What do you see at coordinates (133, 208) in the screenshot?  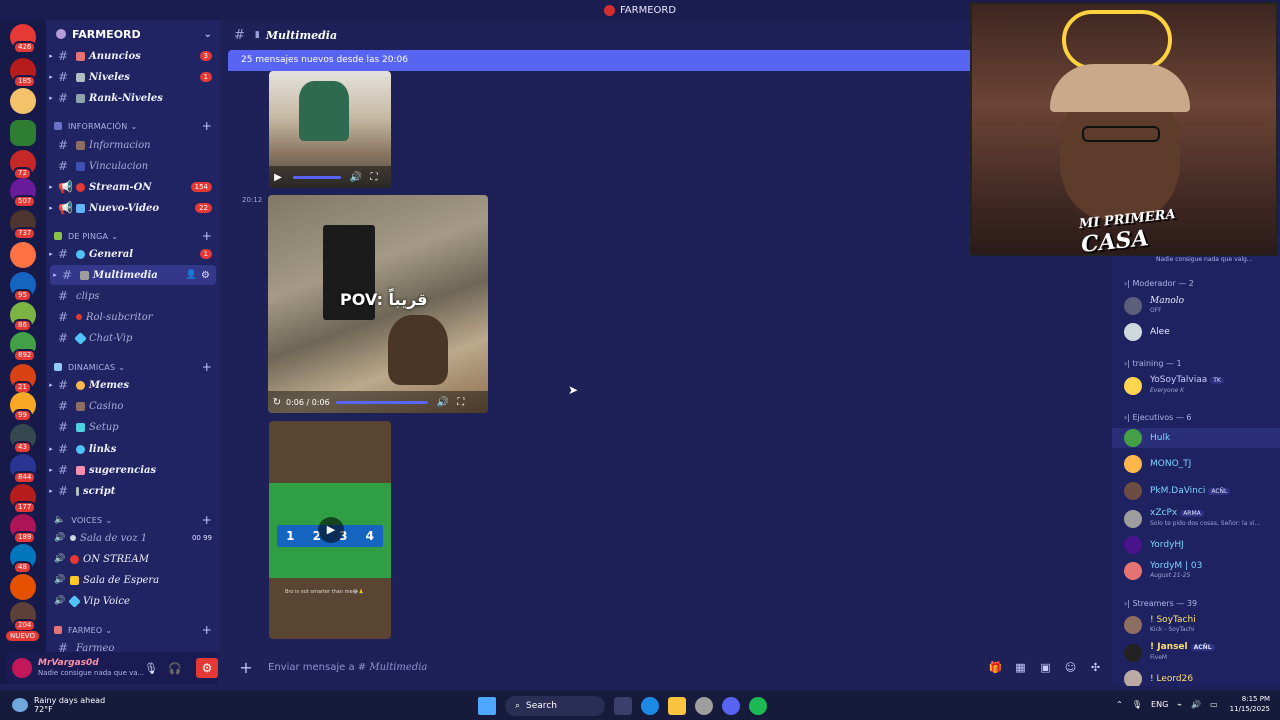 I see `channel-item: ▸ 📢 Nuevo-Video 22` at bounding box center [133, 208].